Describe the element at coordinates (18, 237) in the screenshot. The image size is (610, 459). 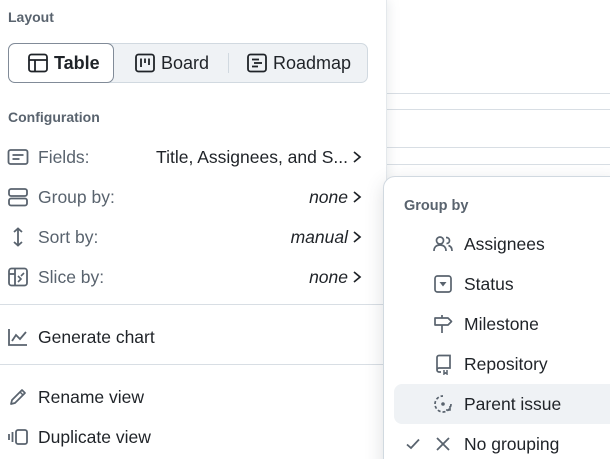
I see `arrow-both-vertical-icon` at that location.